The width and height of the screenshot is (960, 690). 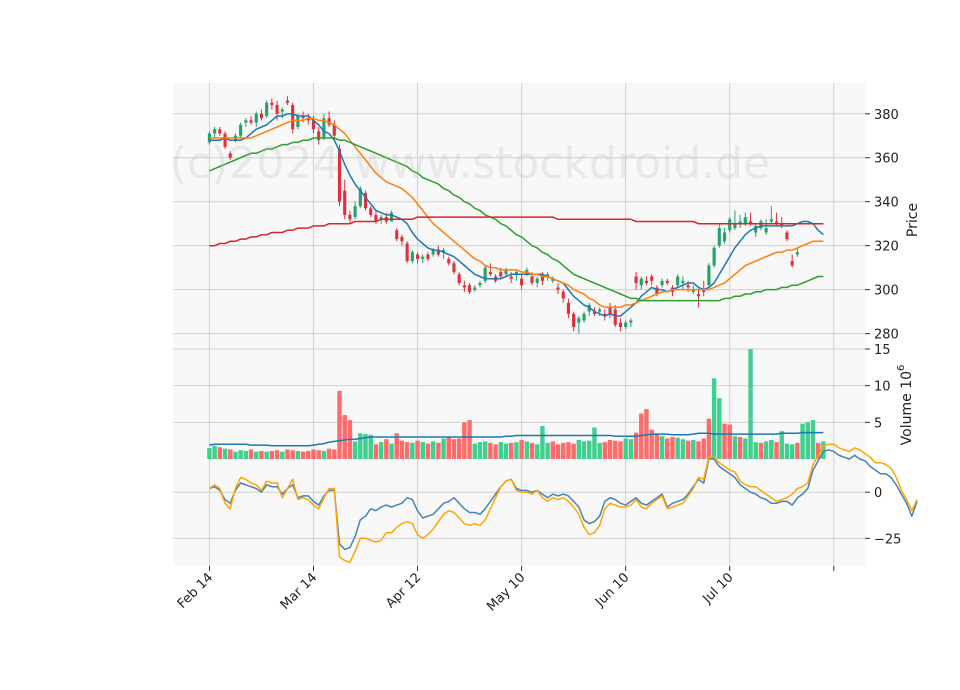 What do you see at coordinates (887, 539) in the screenshot?
I see `oscillator-tick-label: −25` at bounding box center [887, 539].